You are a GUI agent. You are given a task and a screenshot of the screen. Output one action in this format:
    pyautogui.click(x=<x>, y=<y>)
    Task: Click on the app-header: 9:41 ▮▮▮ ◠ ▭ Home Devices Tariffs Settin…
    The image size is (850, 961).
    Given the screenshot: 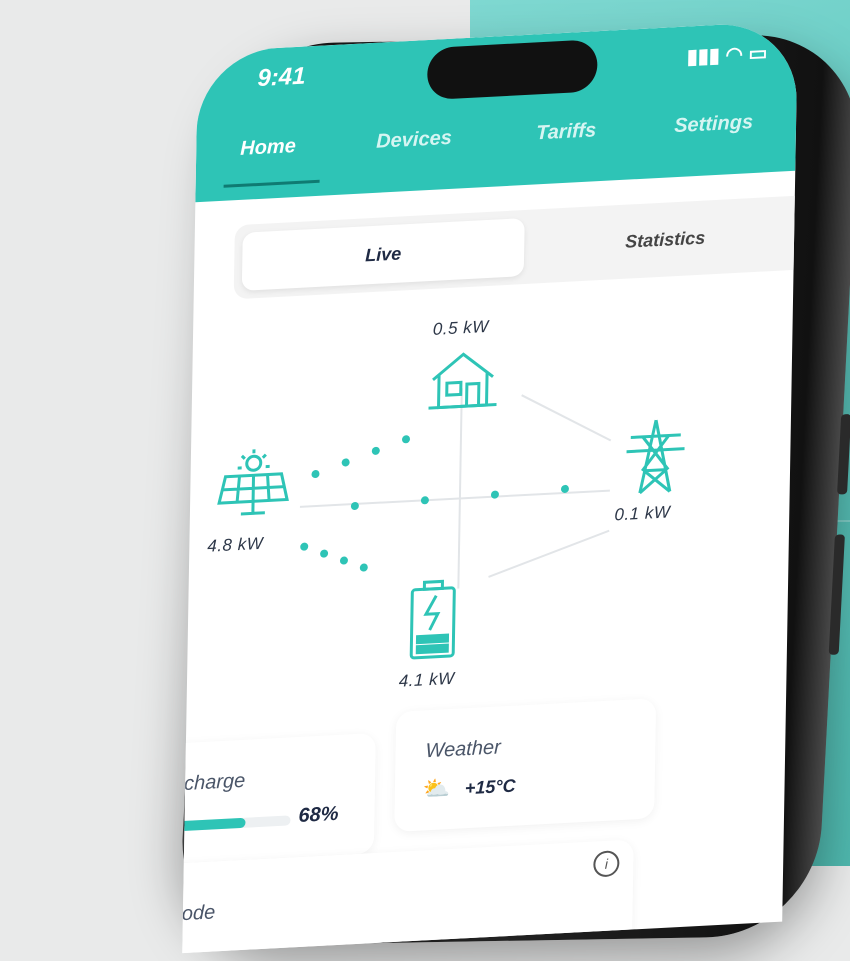 What is the action you would take?
    pyautogui.click(x=496, y=111)
    